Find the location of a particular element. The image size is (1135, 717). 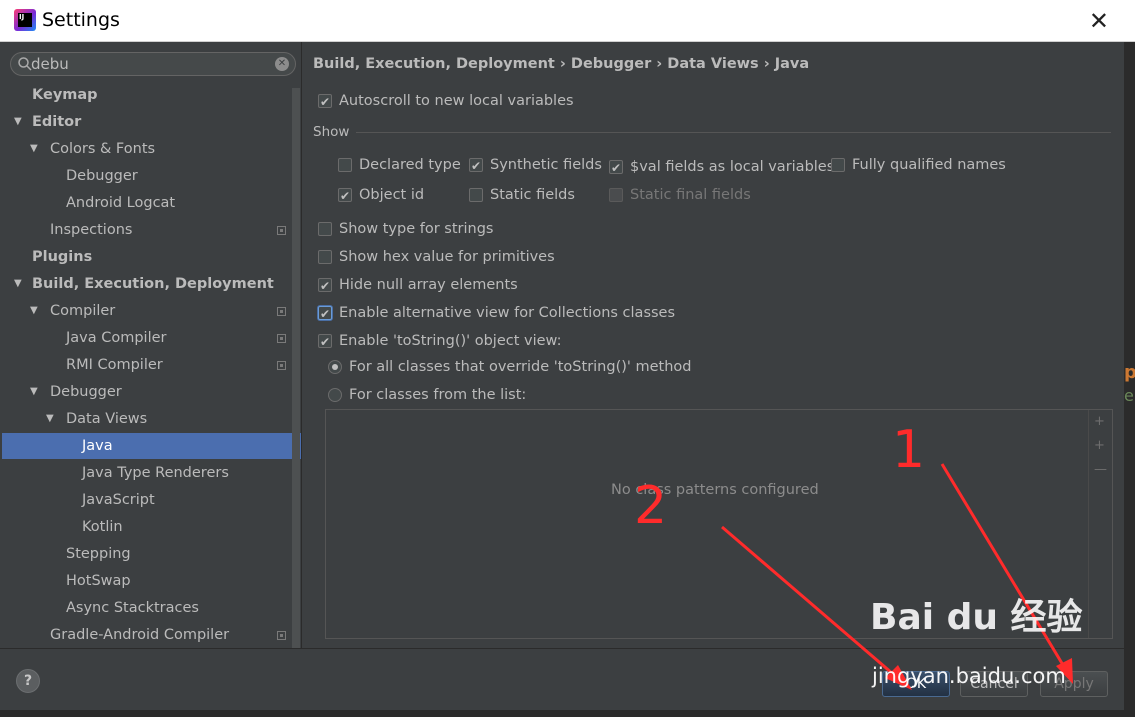

baidu-watermark-logo: Bai du 经验 is located at coordinates (976, 617).